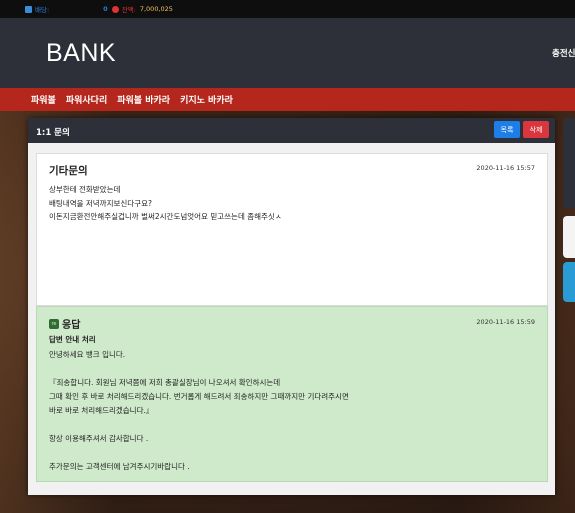 Image resolution: width=575 pixels, height=513 pixels. Describe the element at coordinates (54, 323) in the screenshot. I see `reply-icon: re` at that location.